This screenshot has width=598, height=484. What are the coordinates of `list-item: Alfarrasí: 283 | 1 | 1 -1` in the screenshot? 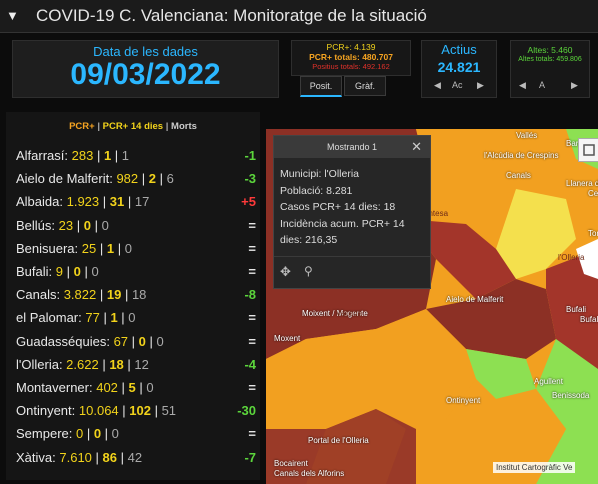 It's located at (135, 156).